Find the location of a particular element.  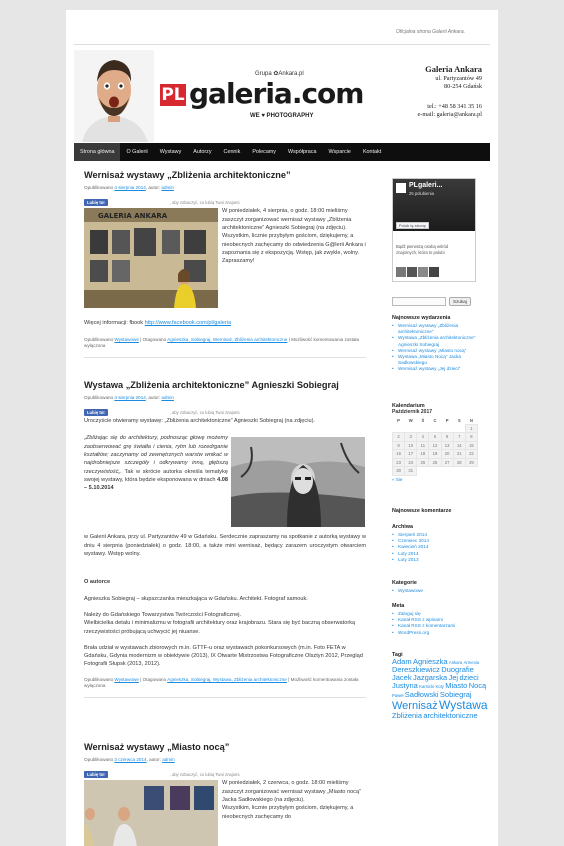

nav-item-cooperation: Współpraca is located at coordinates (302, 152).